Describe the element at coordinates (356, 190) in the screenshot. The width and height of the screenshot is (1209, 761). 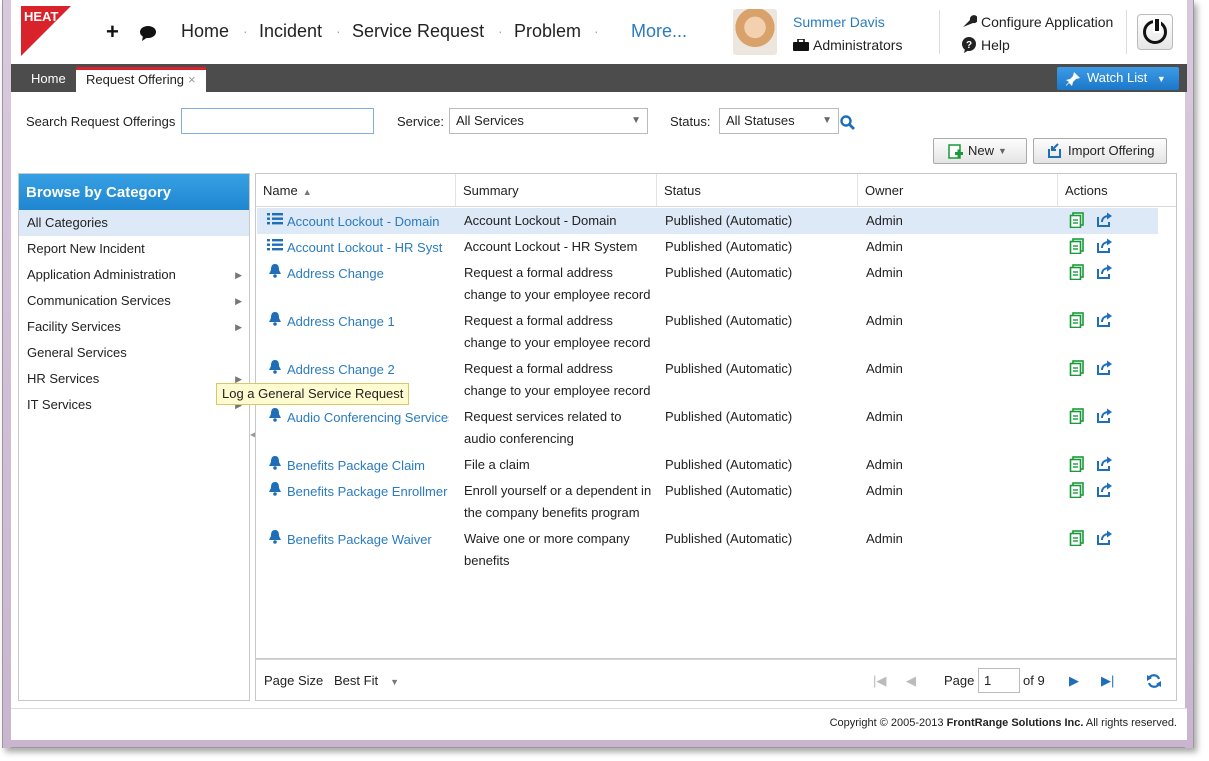
I see `column-header-name: Name ▲` at that location.